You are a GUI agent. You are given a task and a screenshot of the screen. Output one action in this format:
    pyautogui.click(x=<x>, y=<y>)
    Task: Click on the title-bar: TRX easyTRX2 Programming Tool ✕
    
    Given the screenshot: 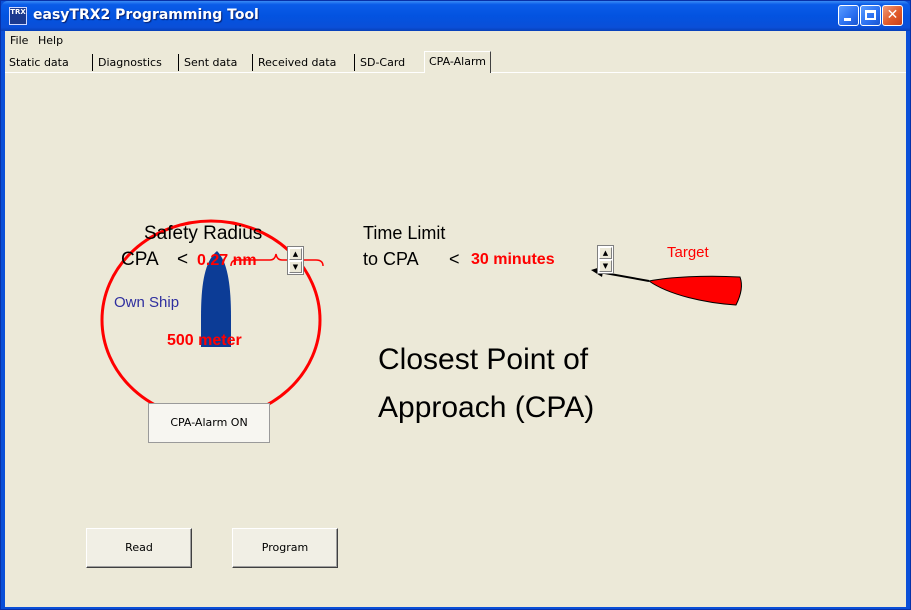 What is the action you would take?
    pyautogui.click(x=455, y=16)
    